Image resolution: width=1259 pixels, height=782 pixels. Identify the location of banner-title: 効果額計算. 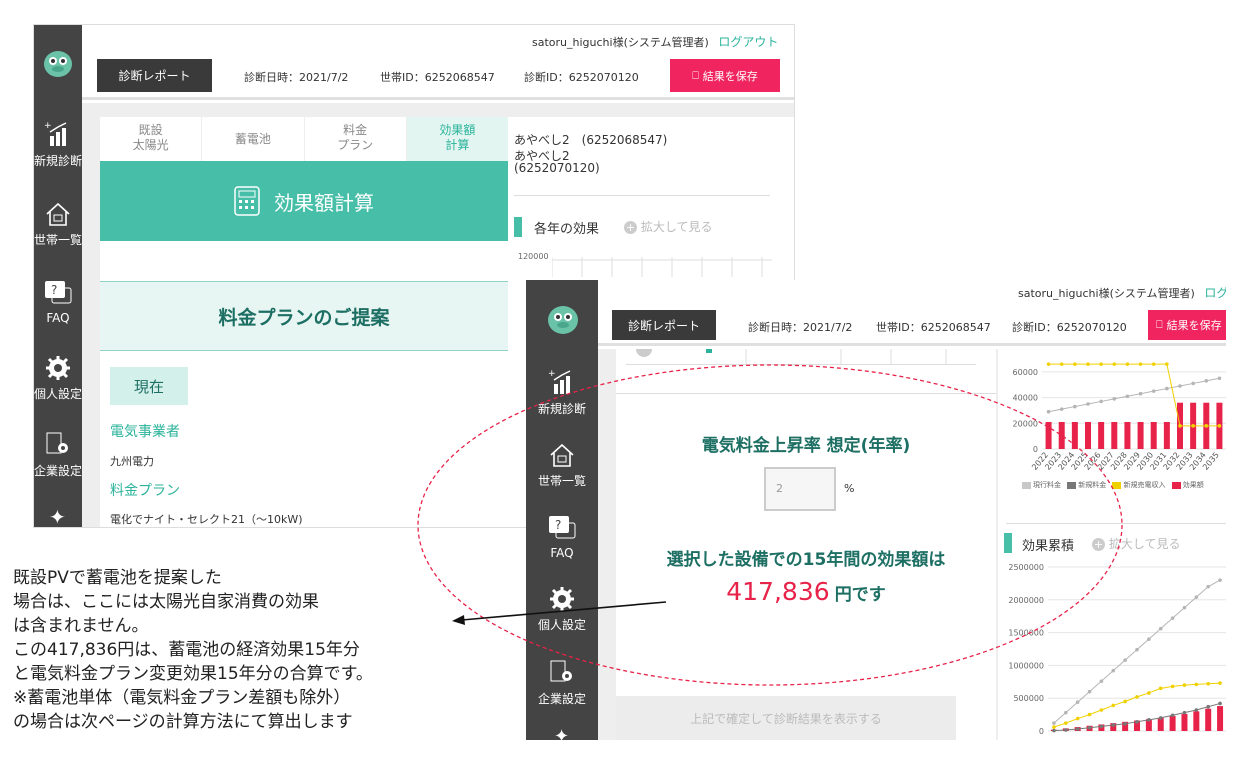
(324, 202).